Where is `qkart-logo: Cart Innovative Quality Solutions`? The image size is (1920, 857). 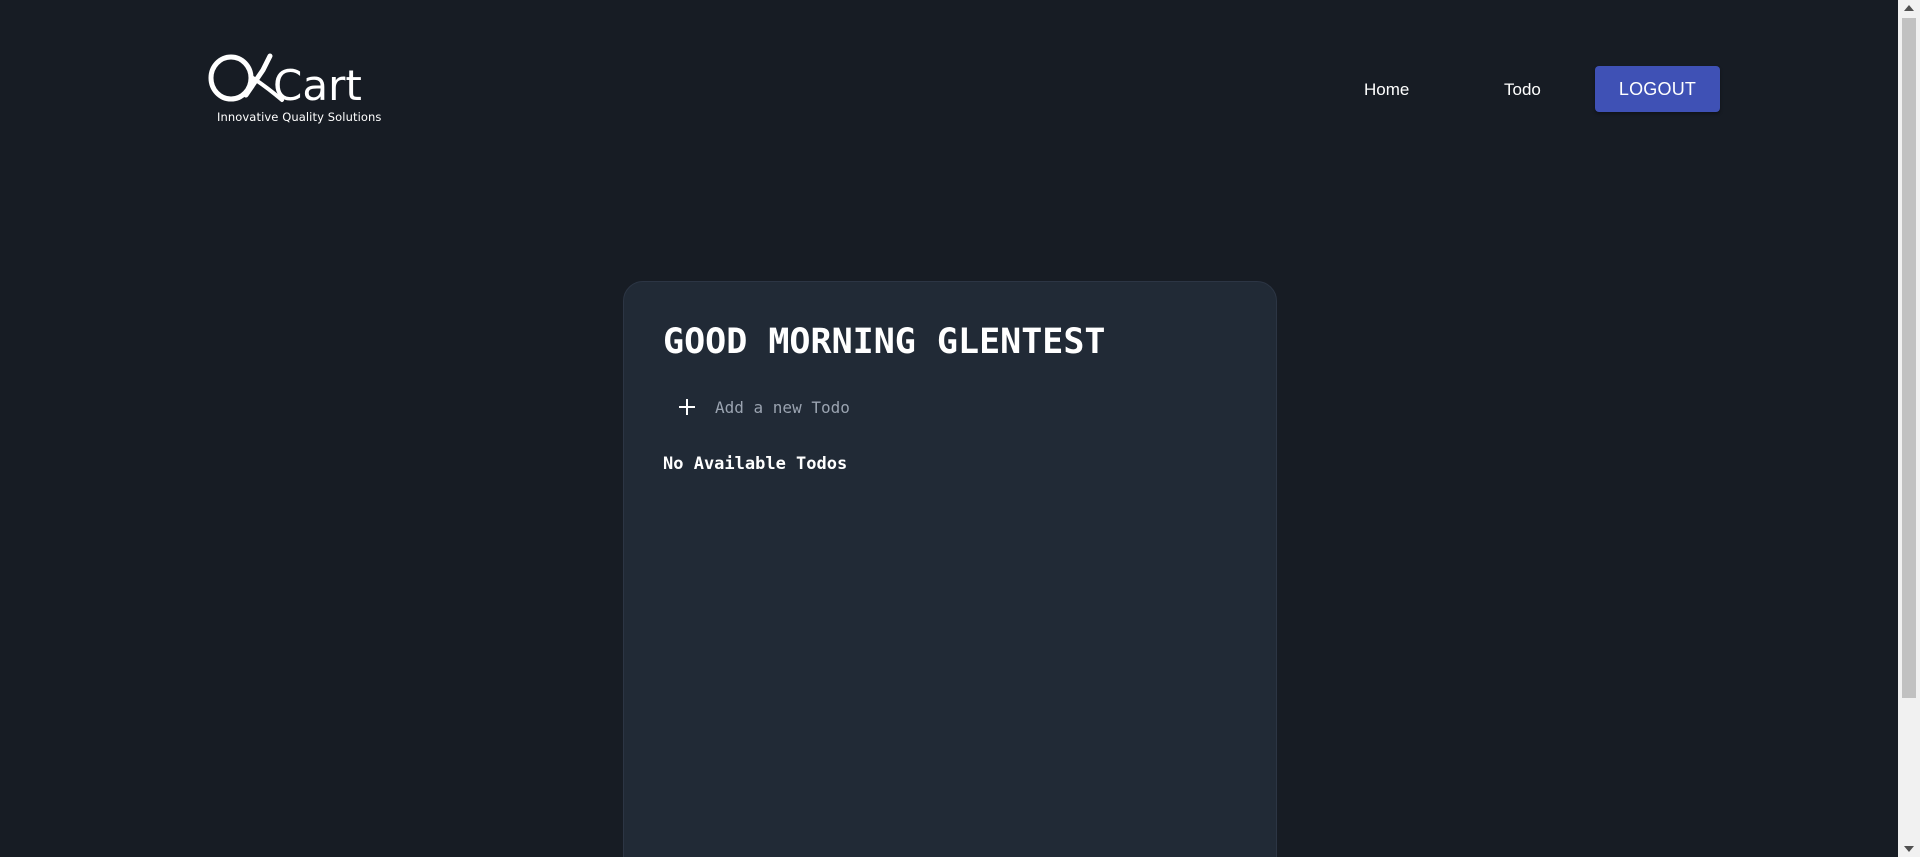 qkart-logo: Cart Innovative Quality Solutions is located at coordinates (303, 90).